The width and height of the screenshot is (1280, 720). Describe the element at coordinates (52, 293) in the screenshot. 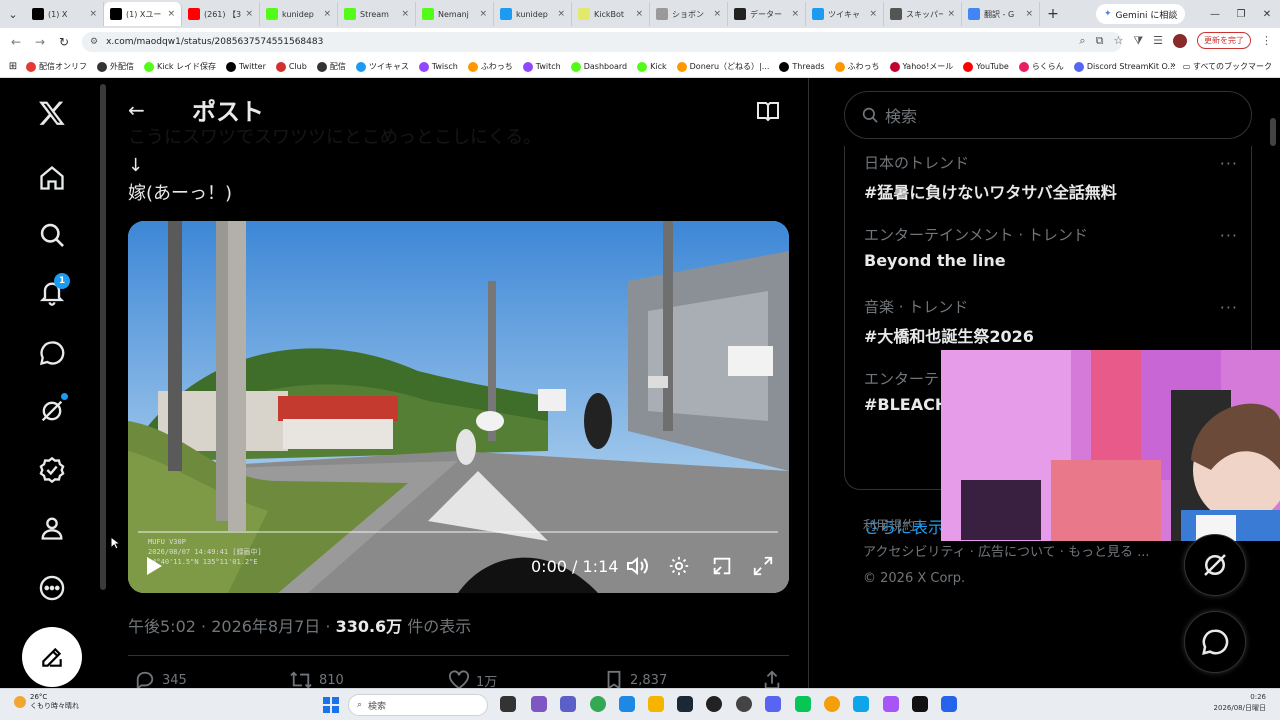

I see `notifications-icon: 1` at that location.